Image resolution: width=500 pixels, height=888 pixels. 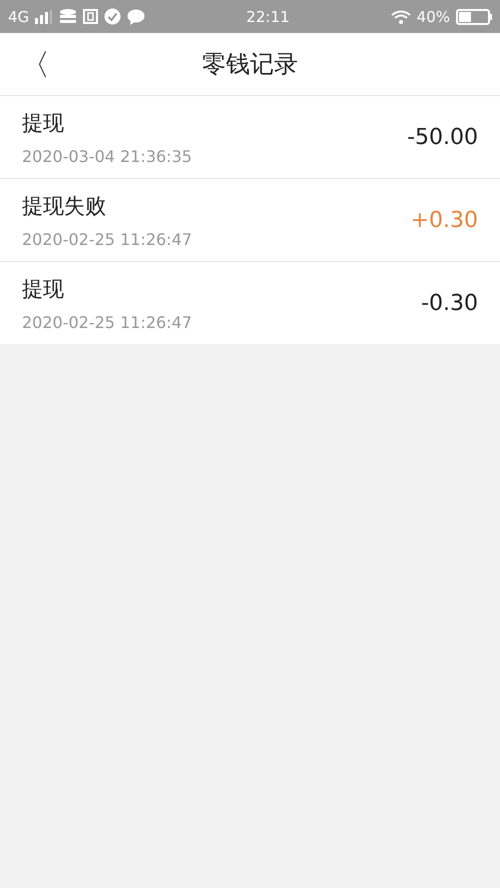 What do you see at coordinates (19, 17) in the screenshot?
I see `network-label: 4G` at bounding box center [19, 17].